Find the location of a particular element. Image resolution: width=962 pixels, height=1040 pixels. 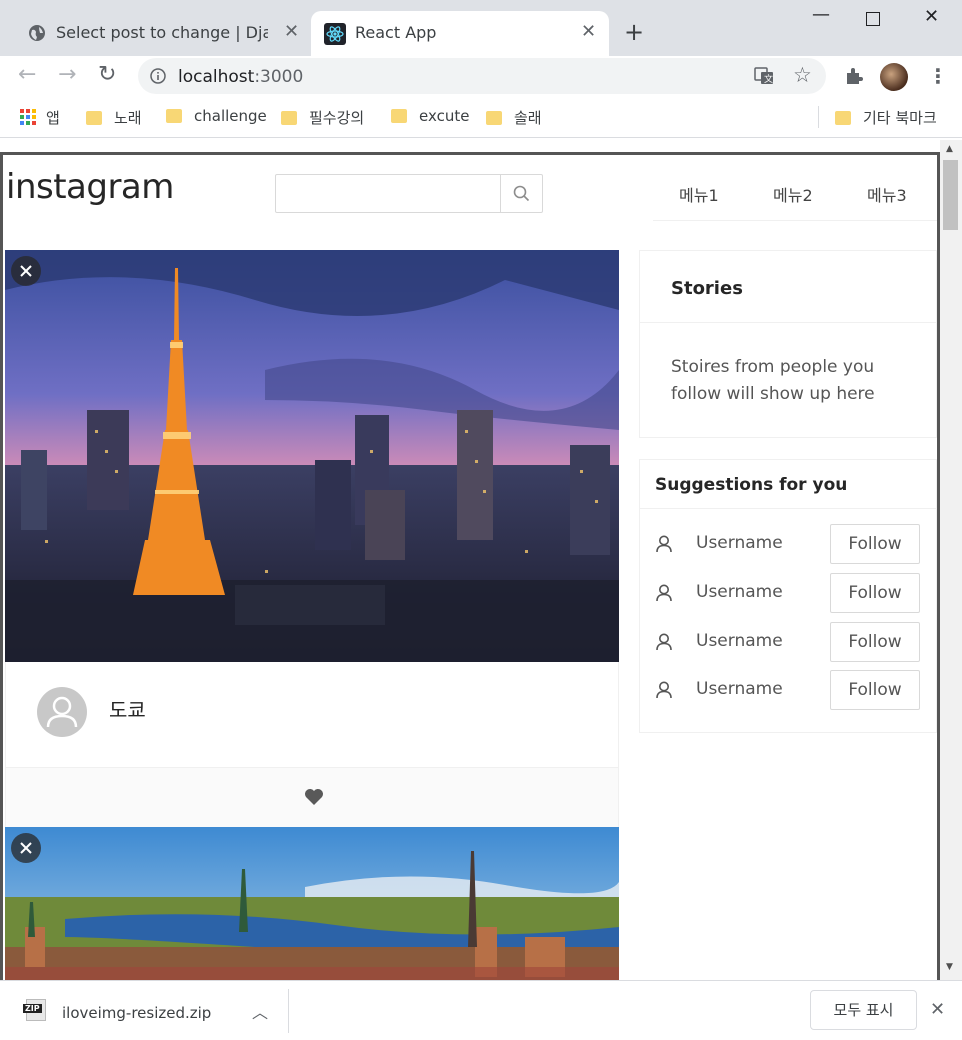

svg-text: 文 is located at coordinates (768, 79).